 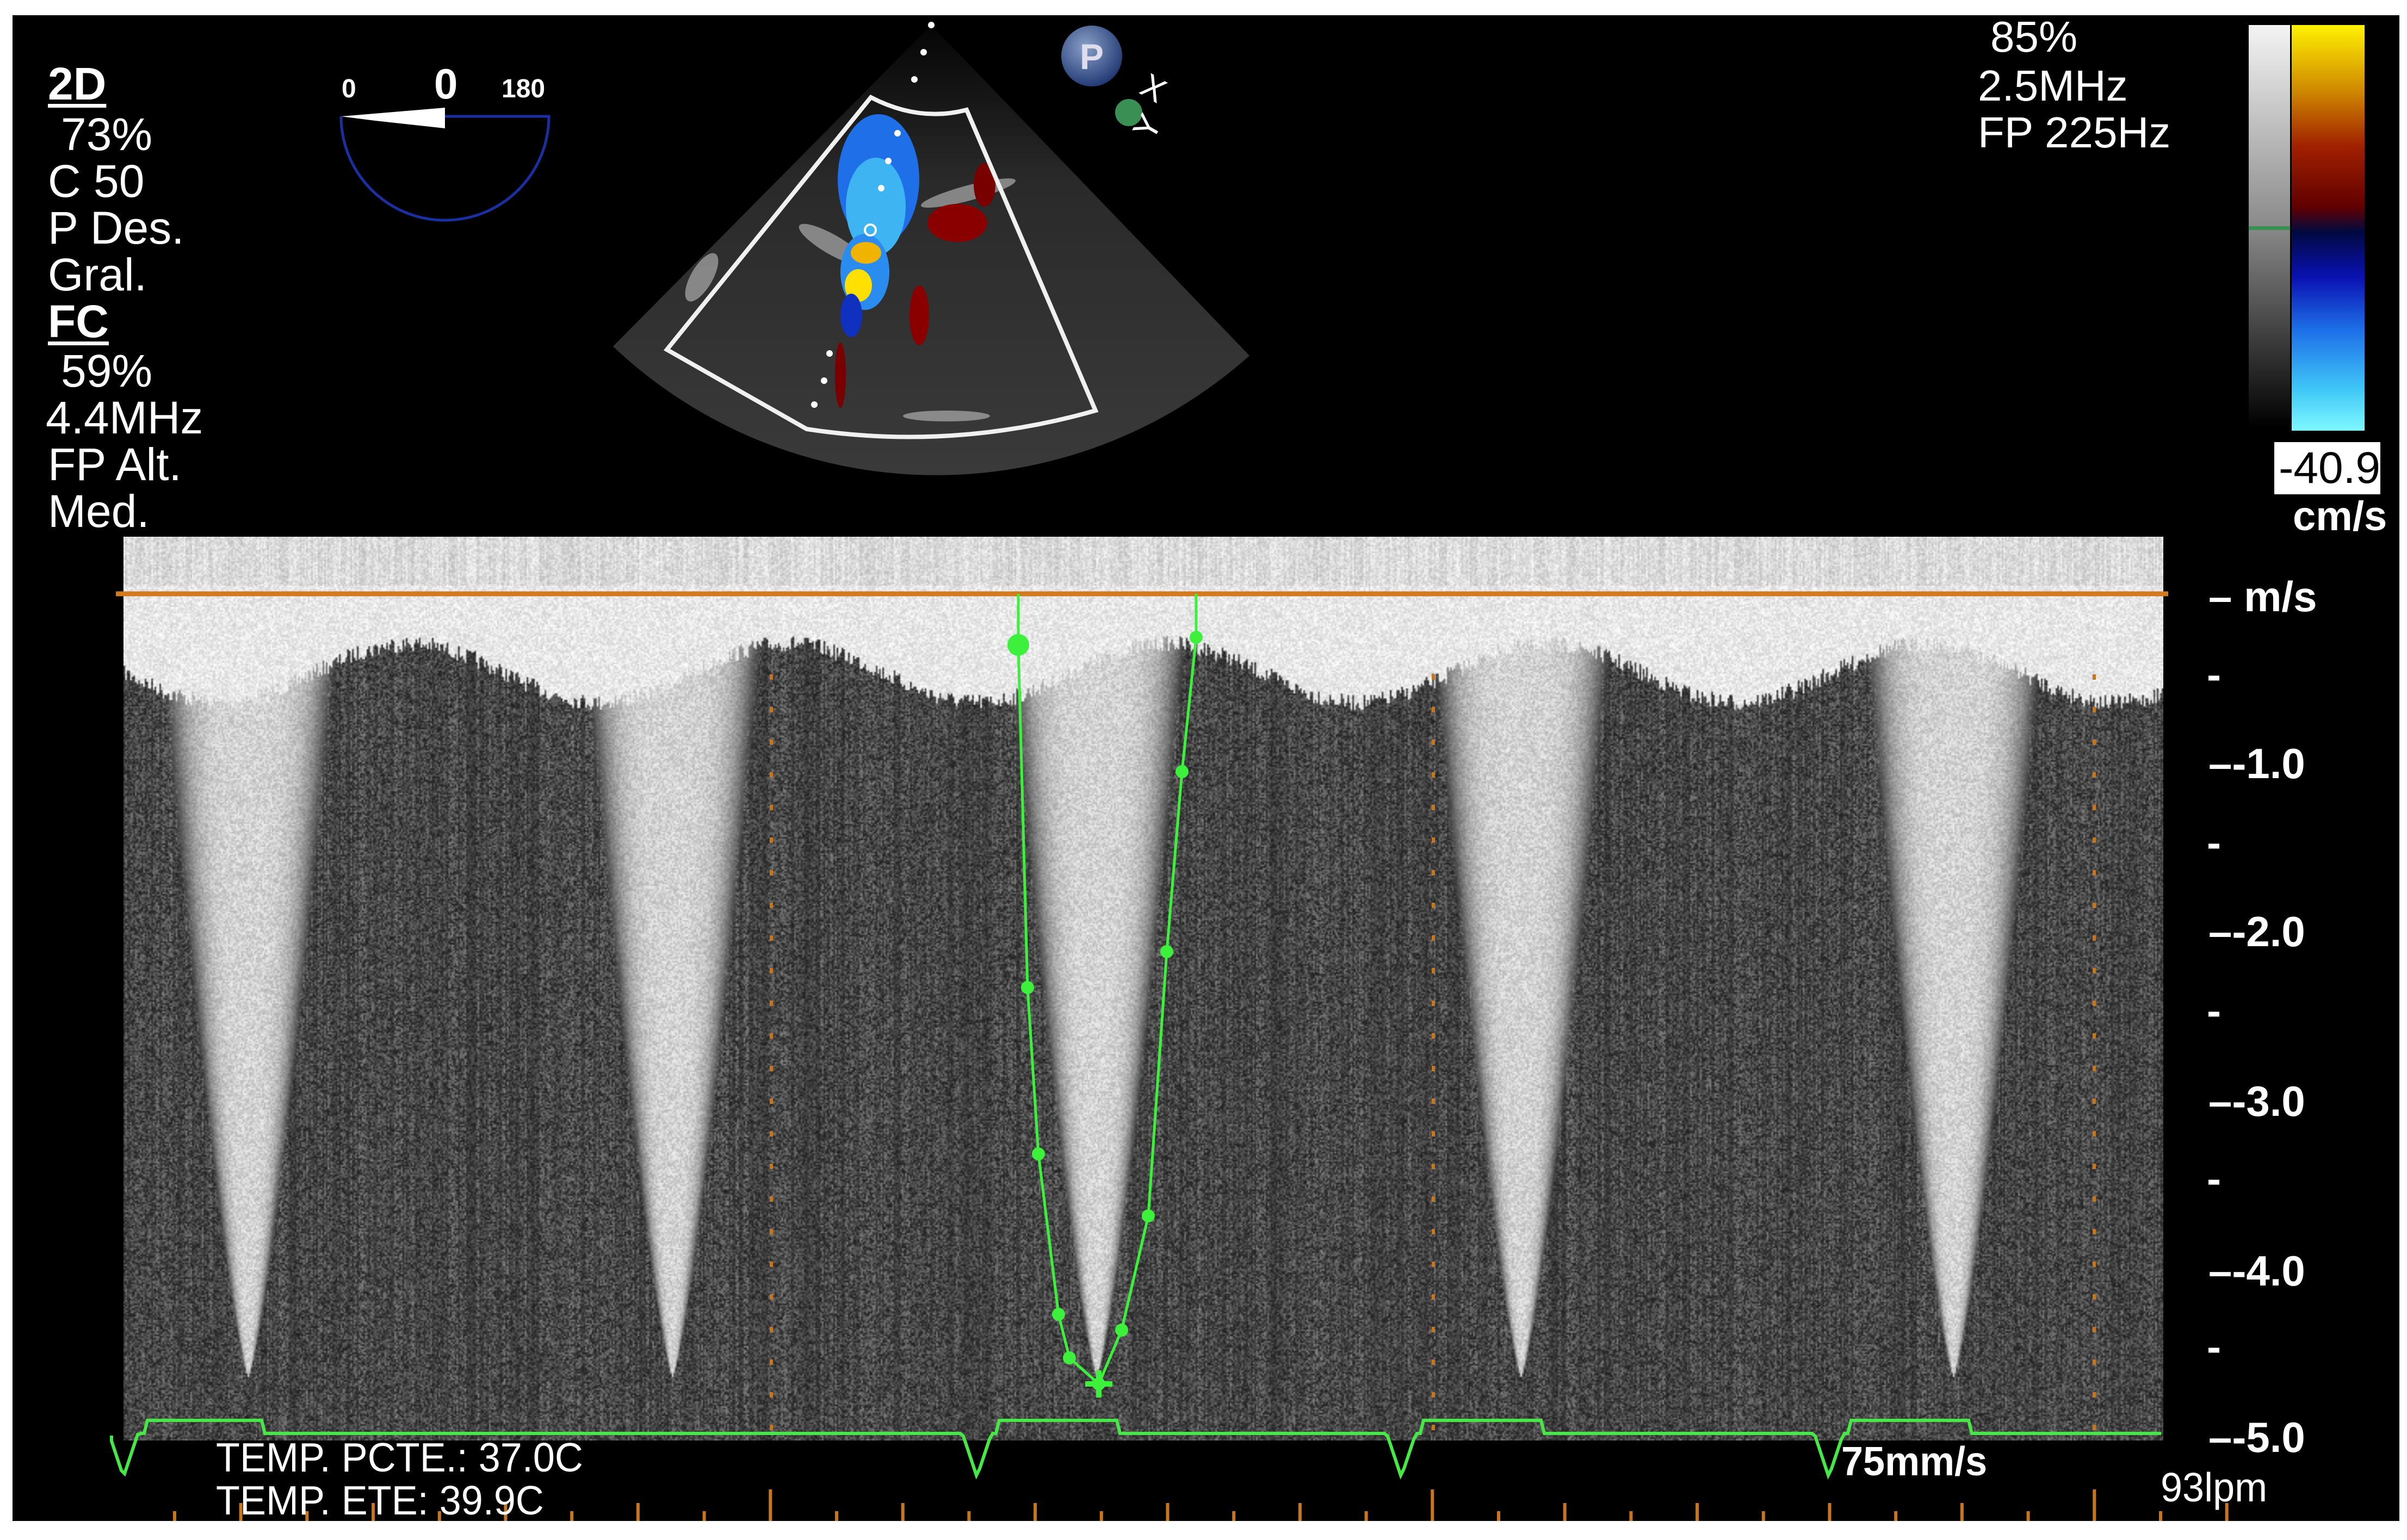 I want to click on tick-label-5: –-5.0, so click(x=2256, y=1437).